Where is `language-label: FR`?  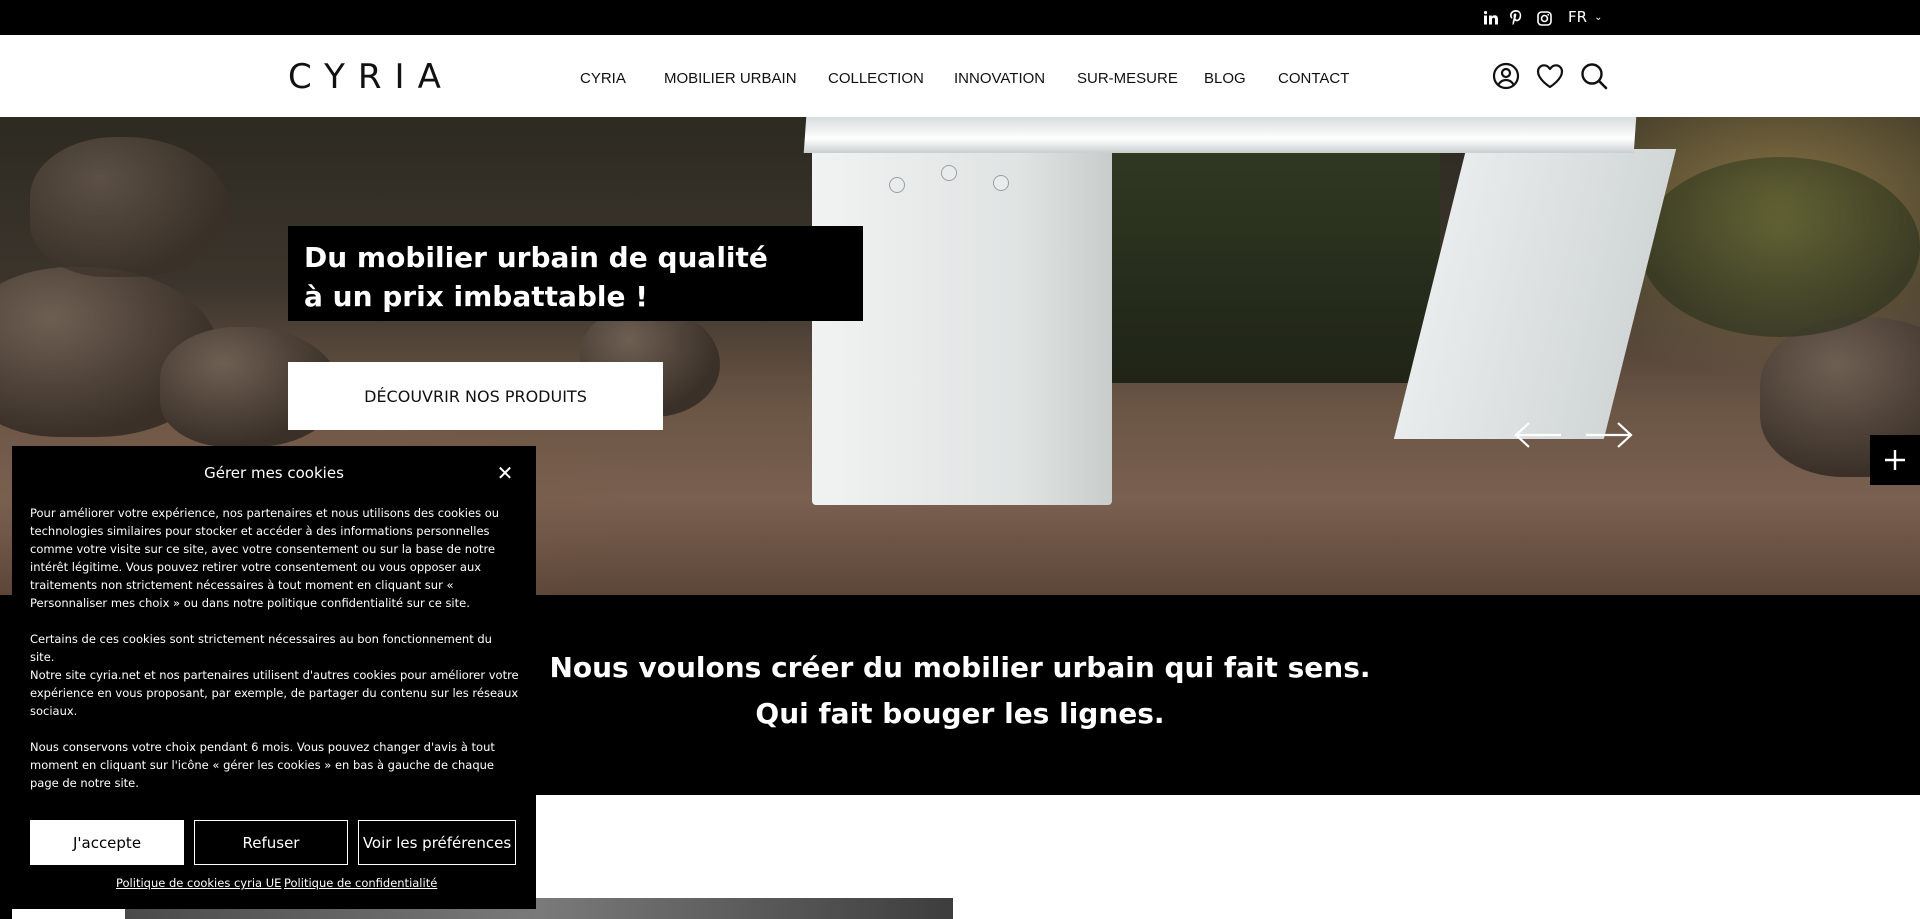
language-label: FR is located at coordinates (1578, 17).